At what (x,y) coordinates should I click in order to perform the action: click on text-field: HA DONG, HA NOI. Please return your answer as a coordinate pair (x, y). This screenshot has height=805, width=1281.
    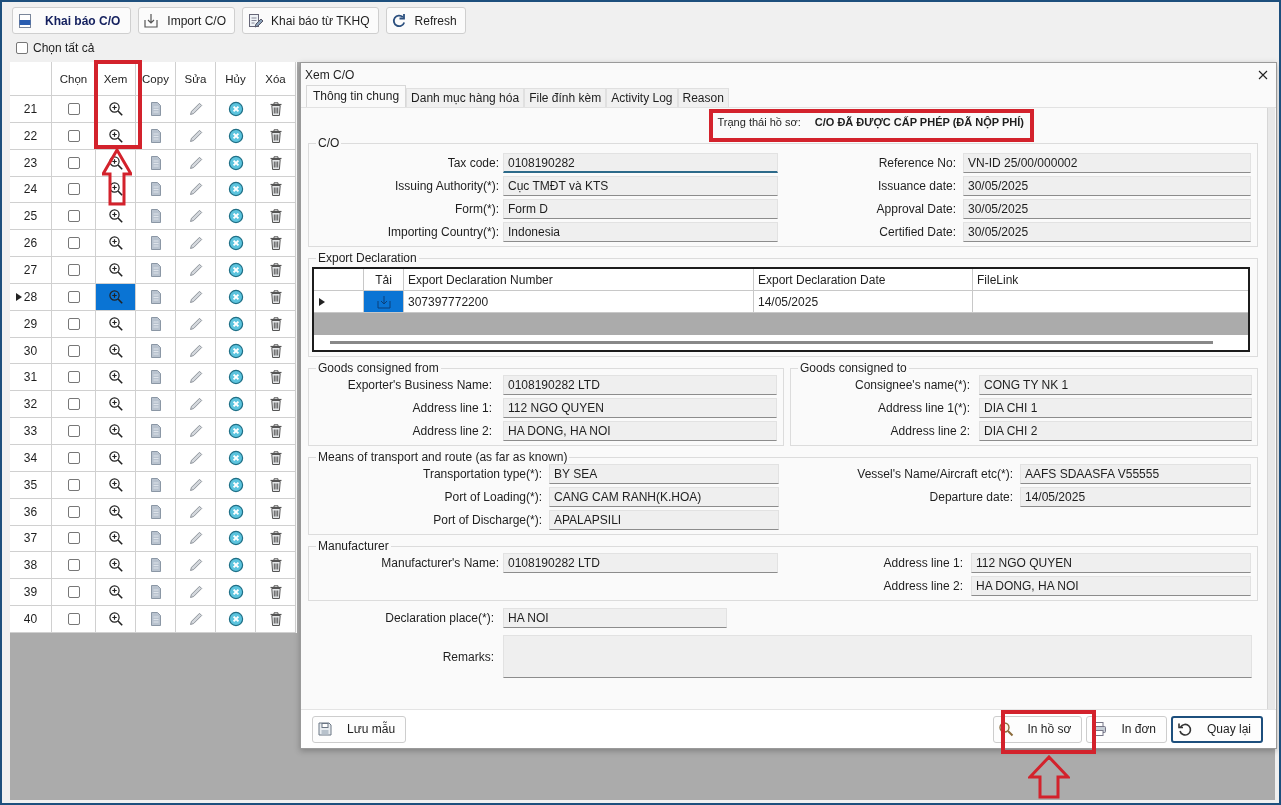
    Looking at the image, I should click on (640, 431).